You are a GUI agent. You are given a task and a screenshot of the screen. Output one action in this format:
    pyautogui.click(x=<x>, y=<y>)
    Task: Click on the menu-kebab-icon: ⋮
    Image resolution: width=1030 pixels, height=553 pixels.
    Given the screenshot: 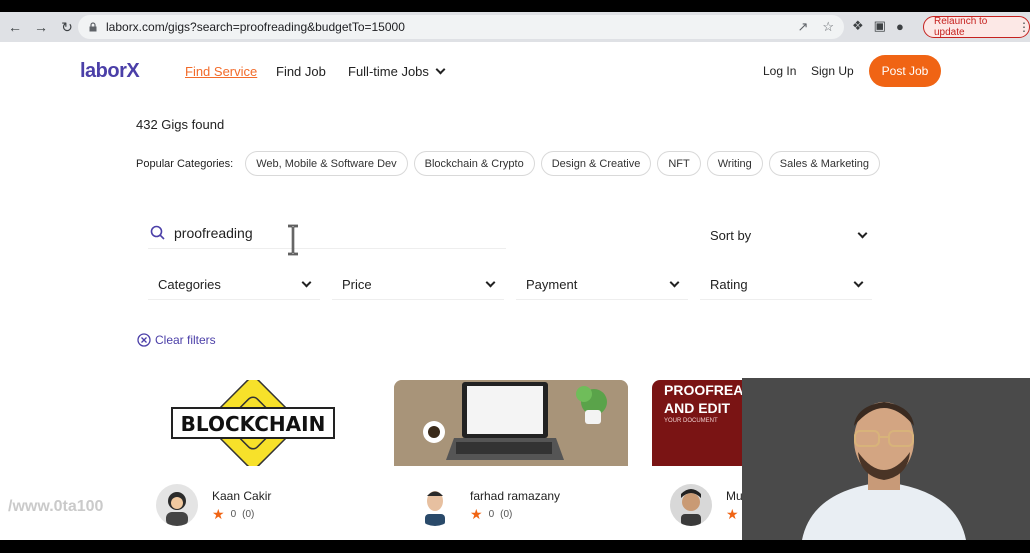 What is the action you would take?
    pyautogui.click(x=1024, y=27)
    